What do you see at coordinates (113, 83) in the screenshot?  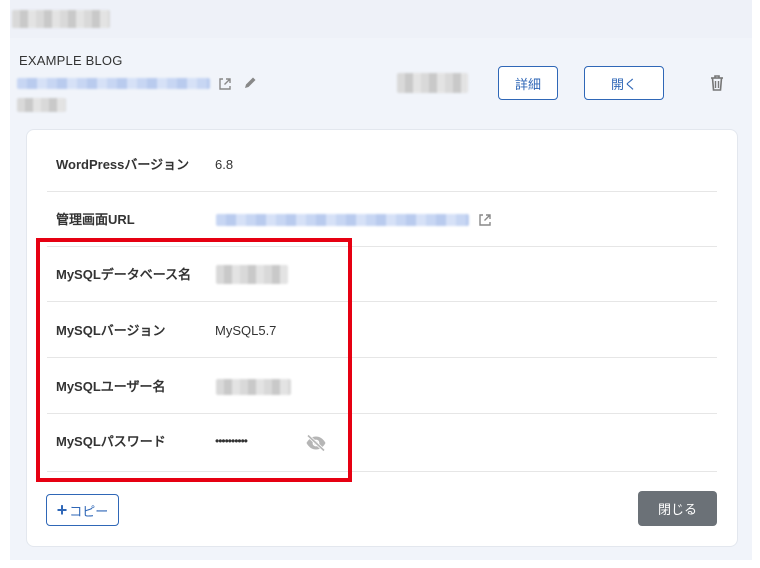 I see `redacted-site-url` at bounding box center [113, 83].